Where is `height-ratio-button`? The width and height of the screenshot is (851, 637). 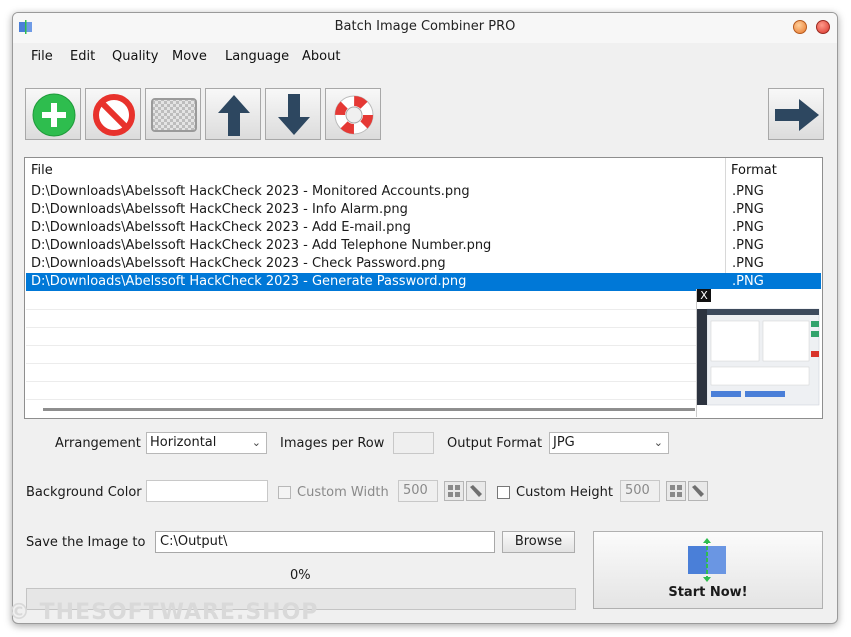 height-ratio-button is located at coordinates (698, 491).